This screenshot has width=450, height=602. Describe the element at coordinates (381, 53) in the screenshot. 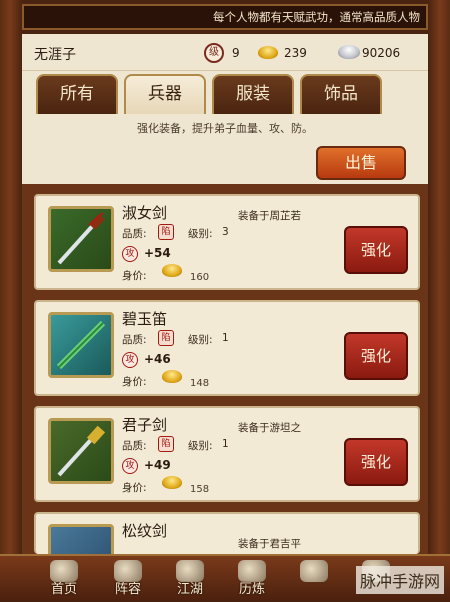

I see `silver-amount: 90206` at that location.